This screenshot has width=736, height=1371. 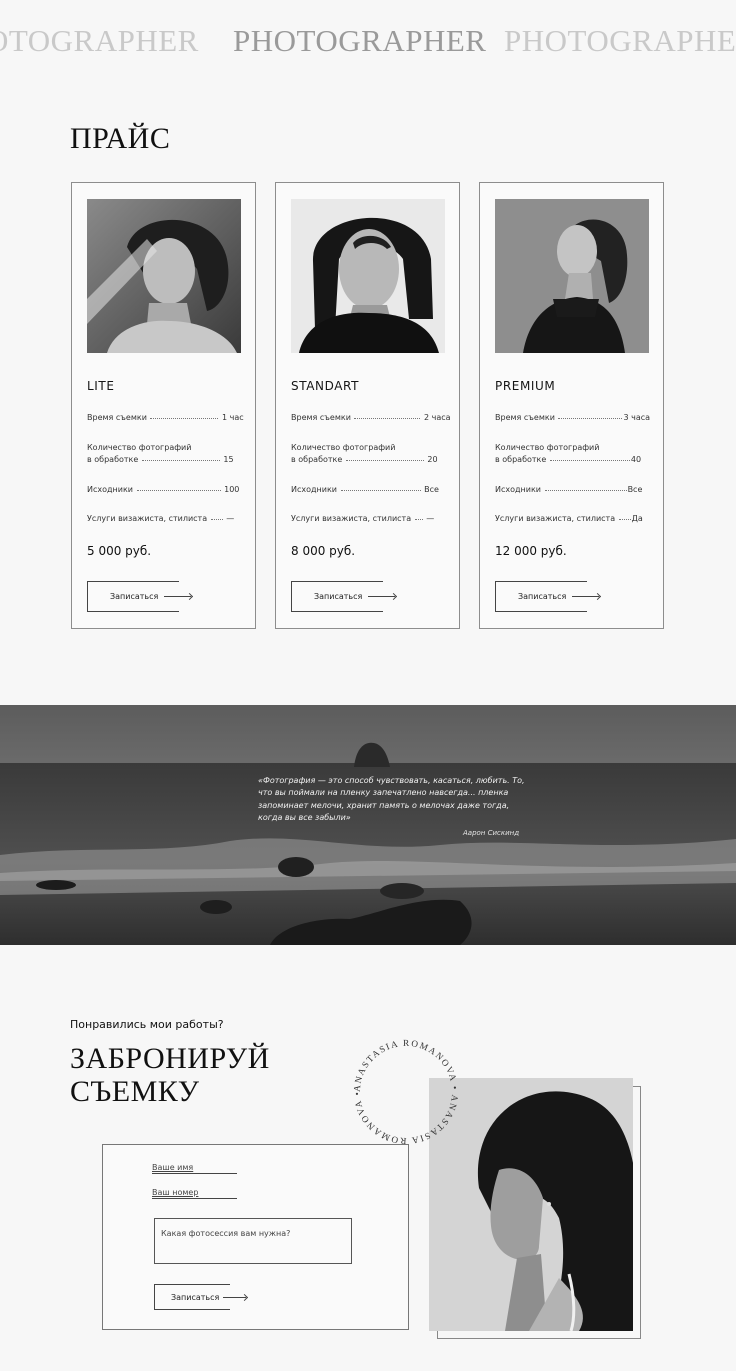 I want to click on ticker-text-center: PHOTOGRAPHER, so click(x=360, y=41).